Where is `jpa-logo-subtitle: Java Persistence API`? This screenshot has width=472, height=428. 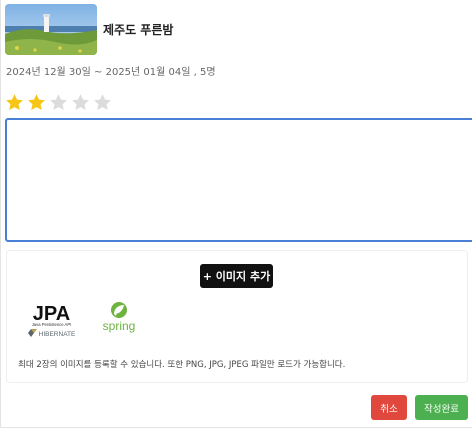 jpa-logo-subtitle: Java Persistence API is located at coordinates (52, 324).